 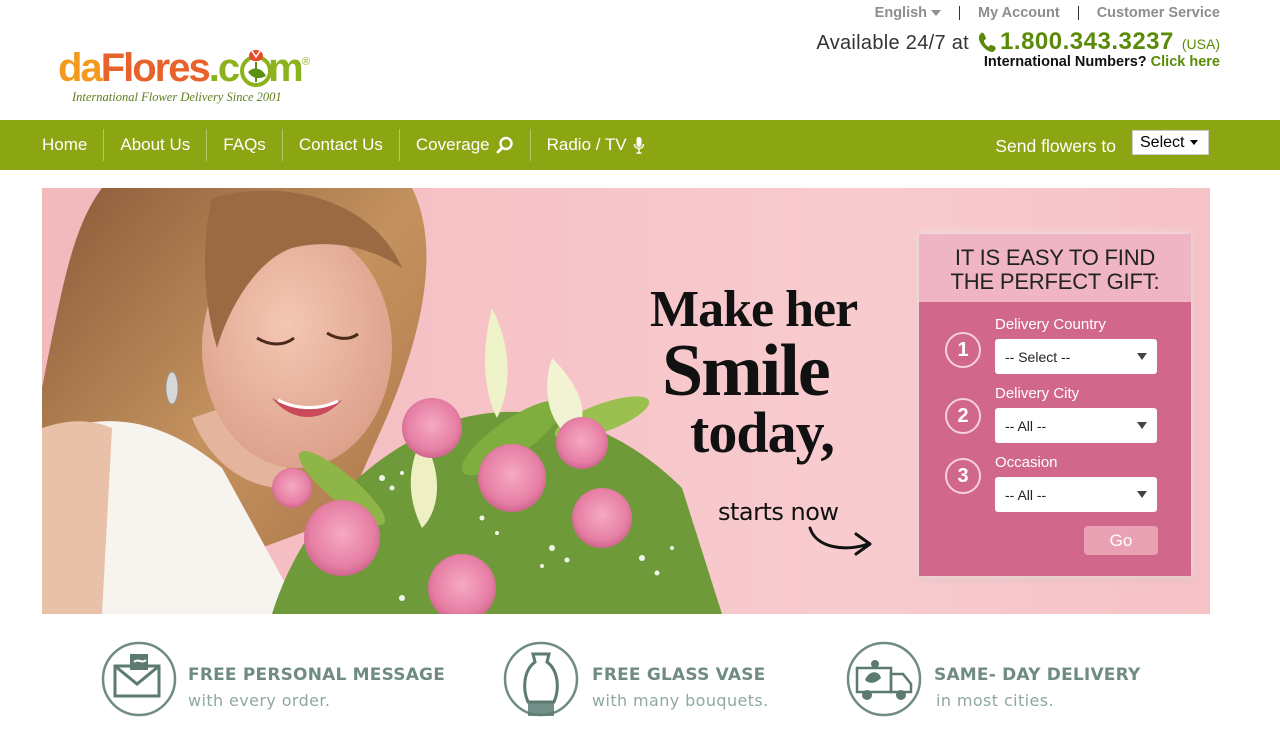 What do you see at coordinates (963, 476) in the screenshot?
I see `step-number-badge: 3` at bounding box center [963, 476].